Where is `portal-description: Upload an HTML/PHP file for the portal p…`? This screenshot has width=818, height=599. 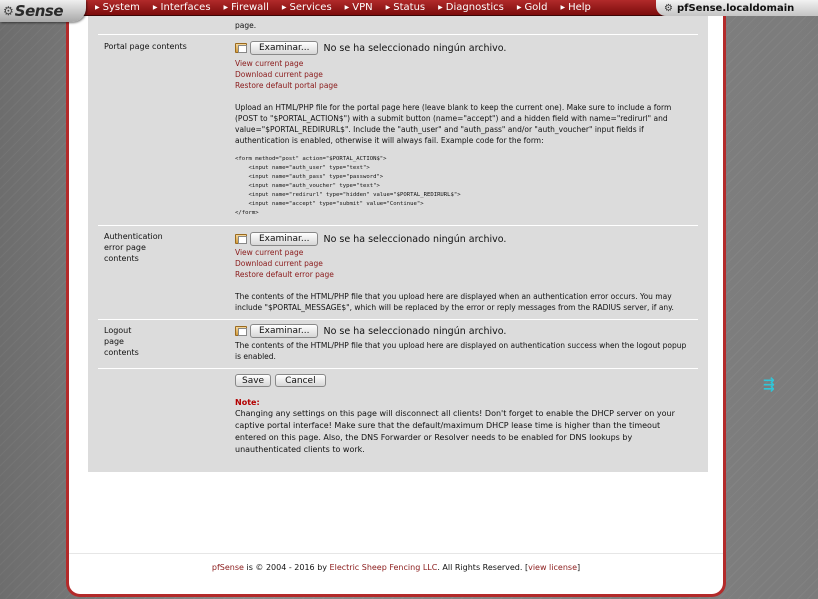 portal-description: Upload an HTML/PHP file for the portal p… is located at coordinates (453, 124).